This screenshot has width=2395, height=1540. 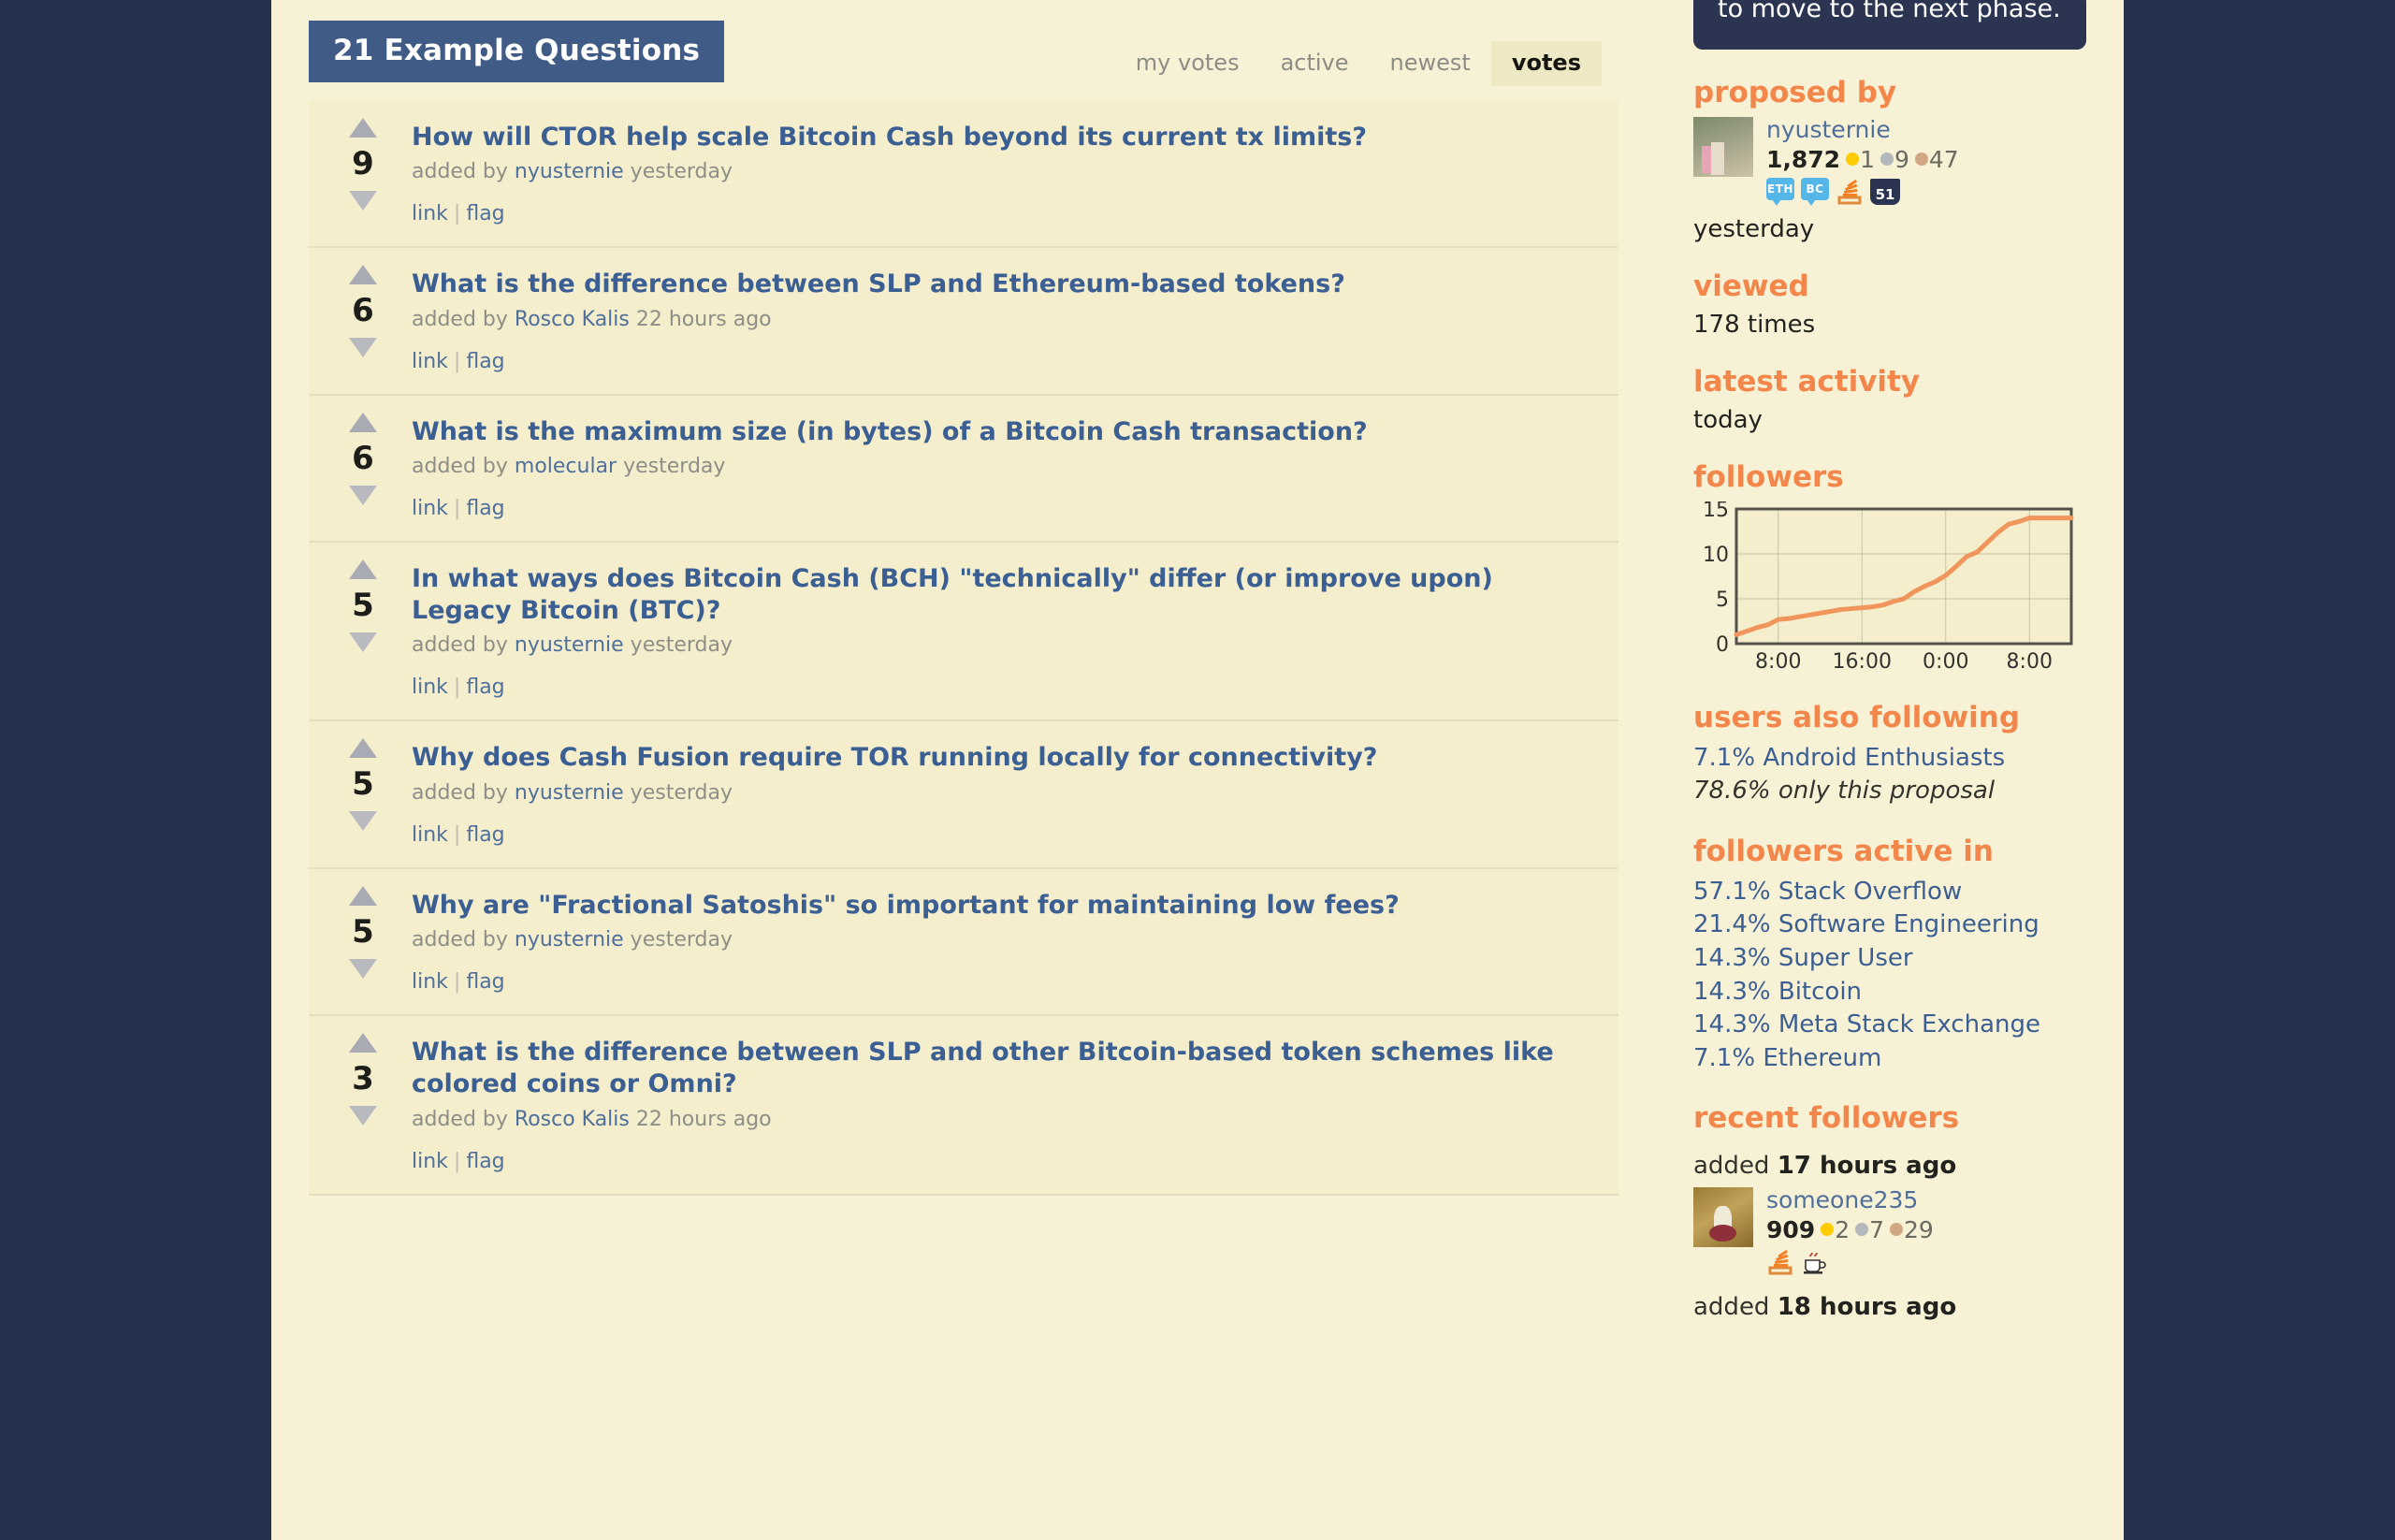 What do you see at coordinates (1815, 1262) in the screenshot?
I see `coffee-cup-icon` at bounding box center [1815, 1262].